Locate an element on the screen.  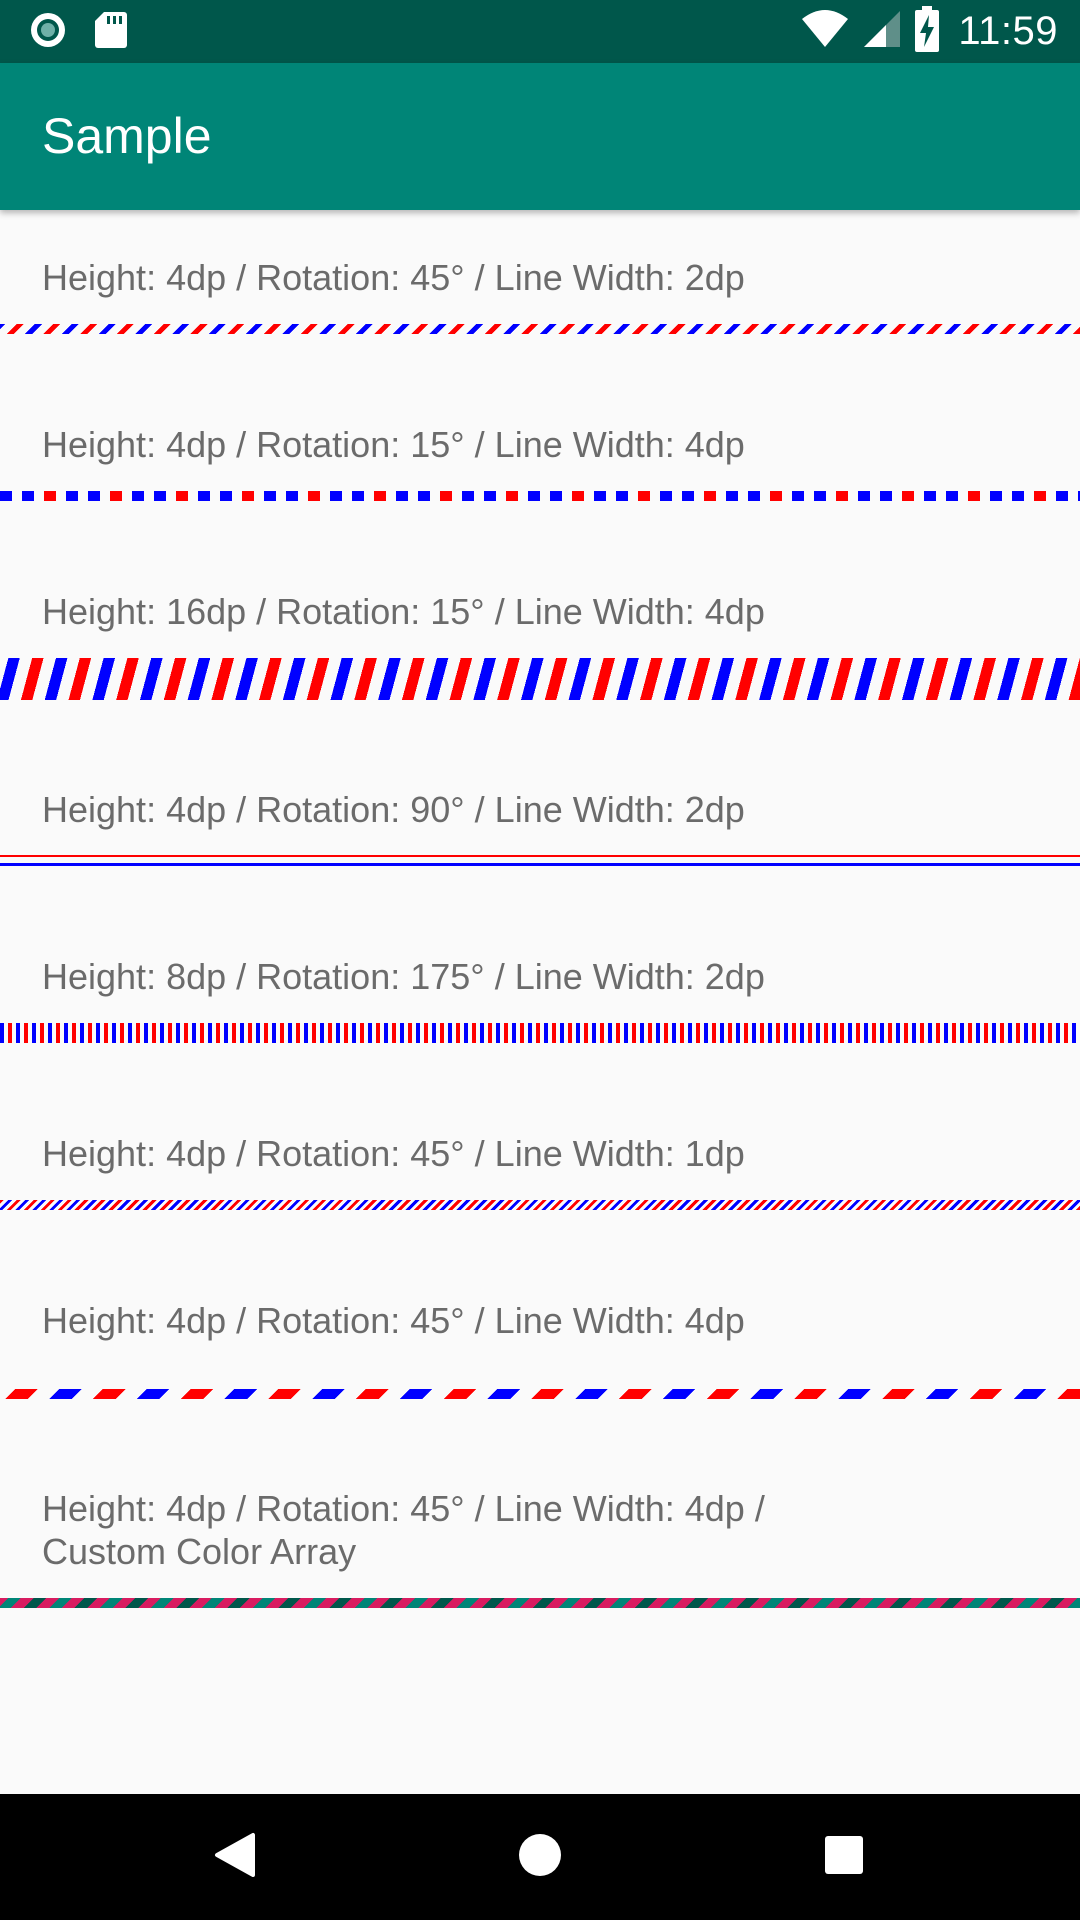
sample-label-8-line-2: Custom Color Array is located at coordinates (199, 1551).